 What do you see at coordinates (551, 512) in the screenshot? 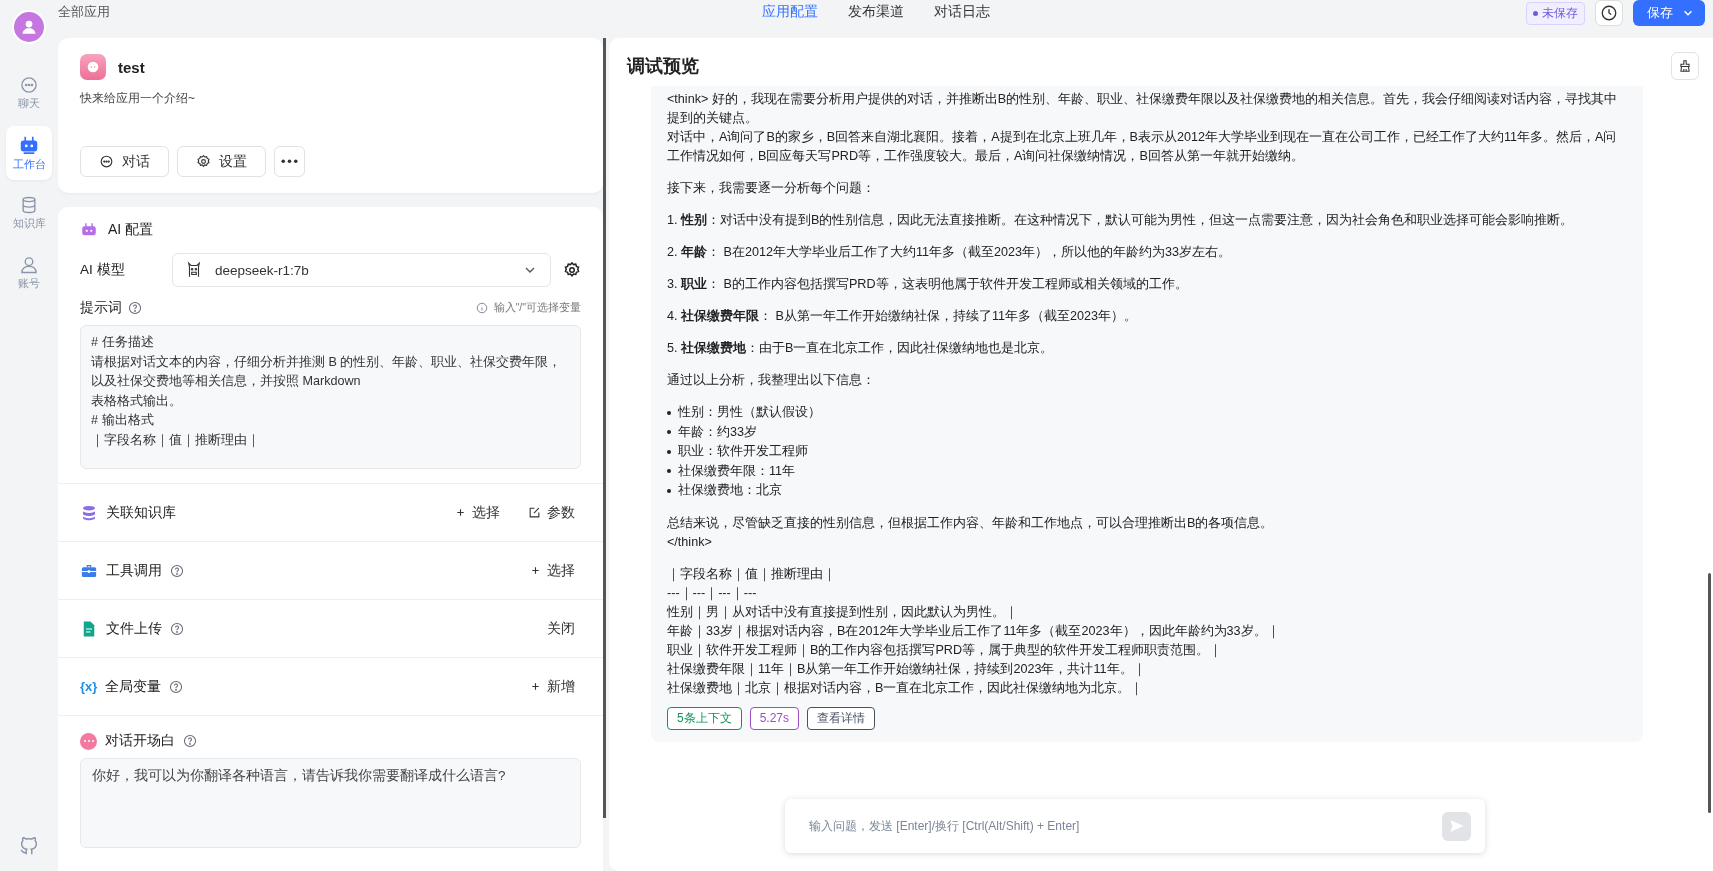
I see `params-button: 参数` at bounding box center [551, 512].